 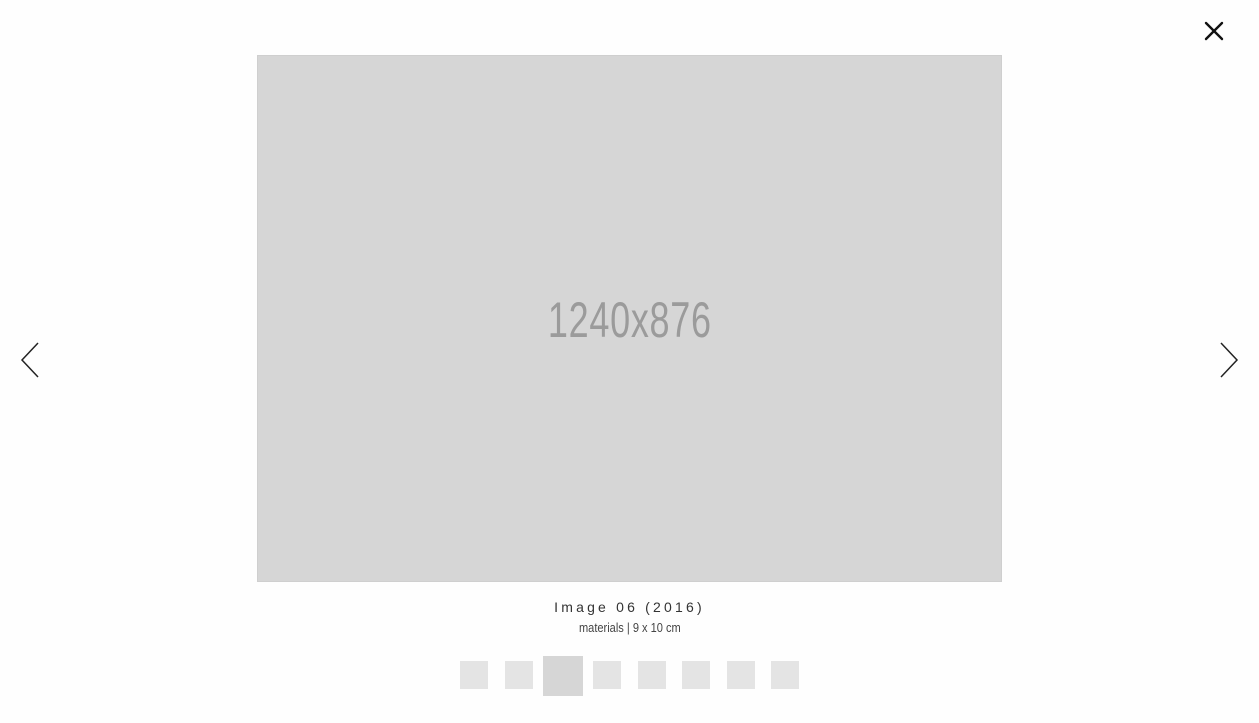 I want to click on chevron-left-icon, so click(x=29, y=360).